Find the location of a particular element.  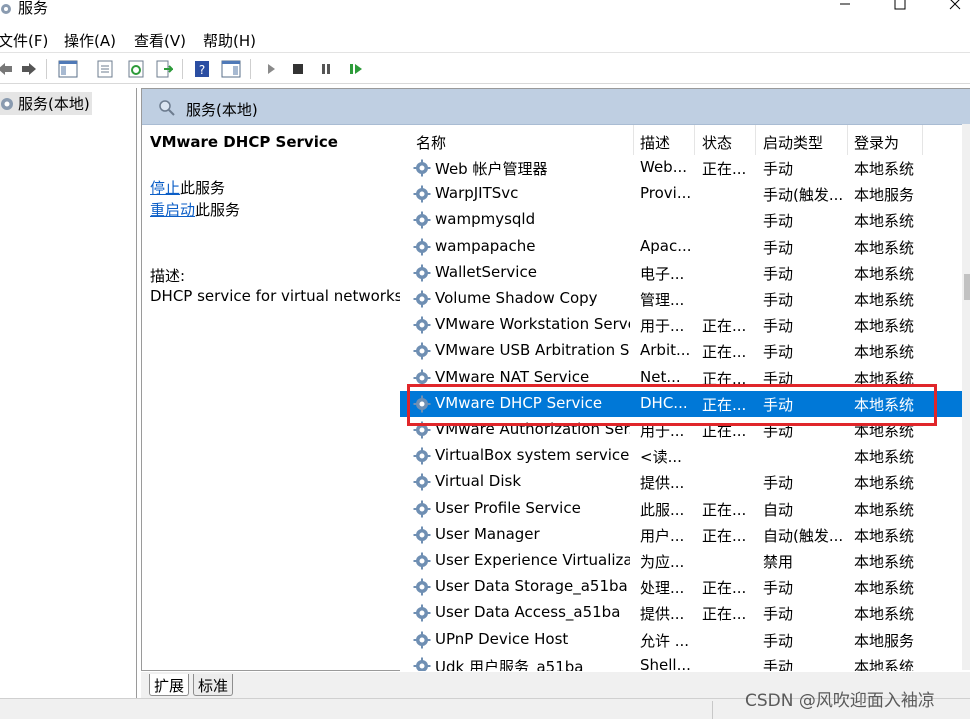

console-tree: 服务(本地) is located at coordinates (68, 393).